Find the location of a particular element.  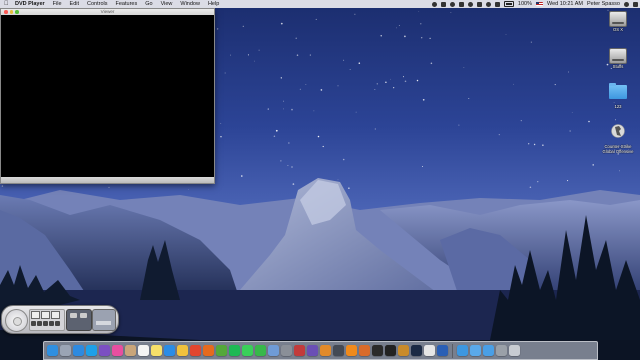

volume-icon is located at coordinates (497, 4).